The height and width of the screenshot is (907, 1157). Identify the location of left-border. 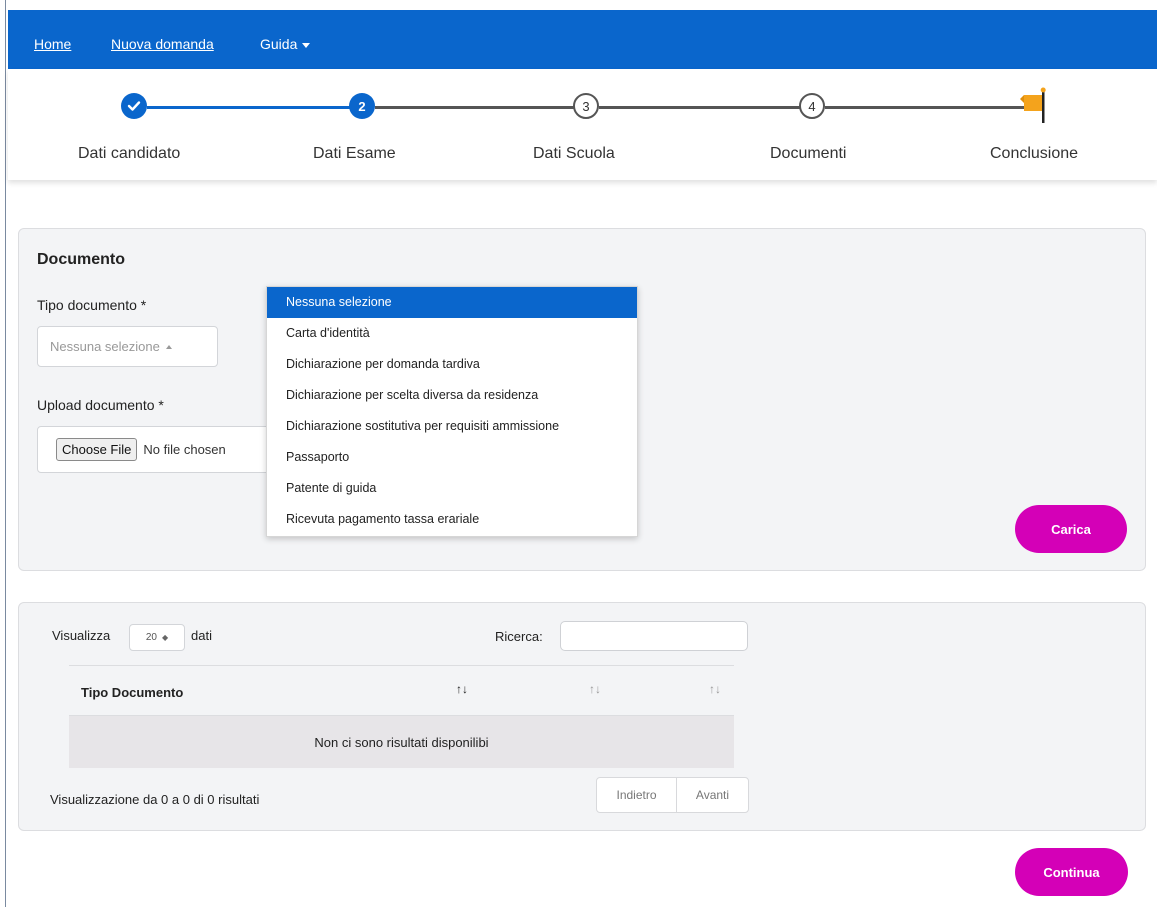
(5, 453).